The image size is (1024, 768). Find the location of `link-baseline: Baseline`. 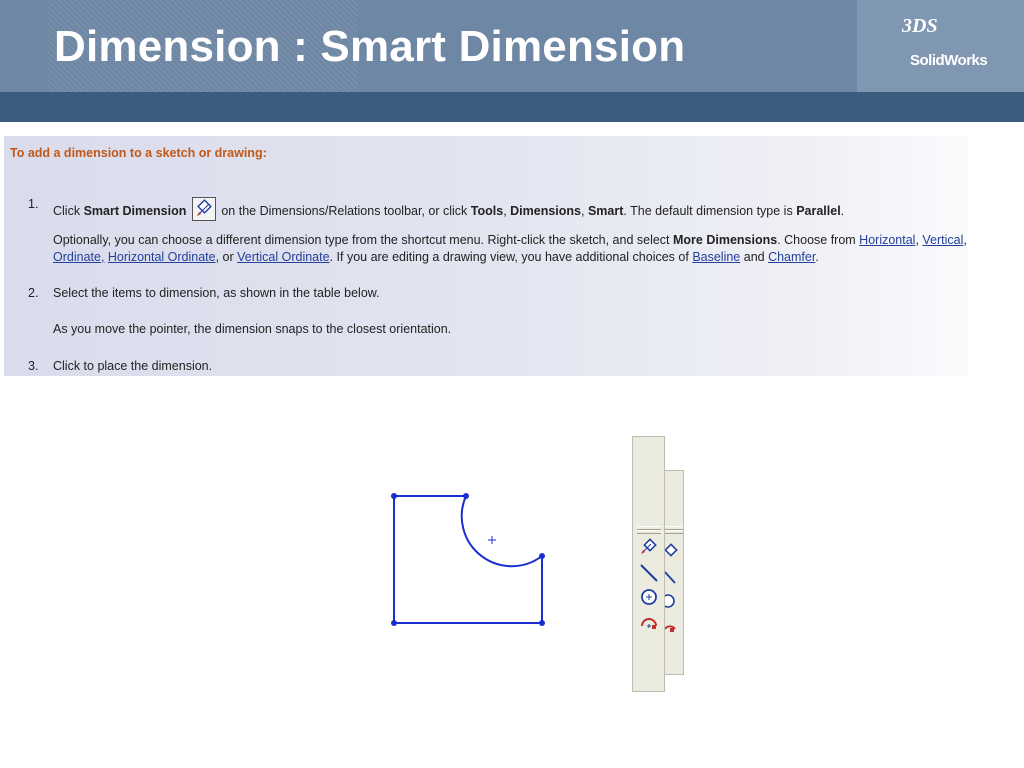

link-baseline: Baseline is located at coordinates (716, 257).